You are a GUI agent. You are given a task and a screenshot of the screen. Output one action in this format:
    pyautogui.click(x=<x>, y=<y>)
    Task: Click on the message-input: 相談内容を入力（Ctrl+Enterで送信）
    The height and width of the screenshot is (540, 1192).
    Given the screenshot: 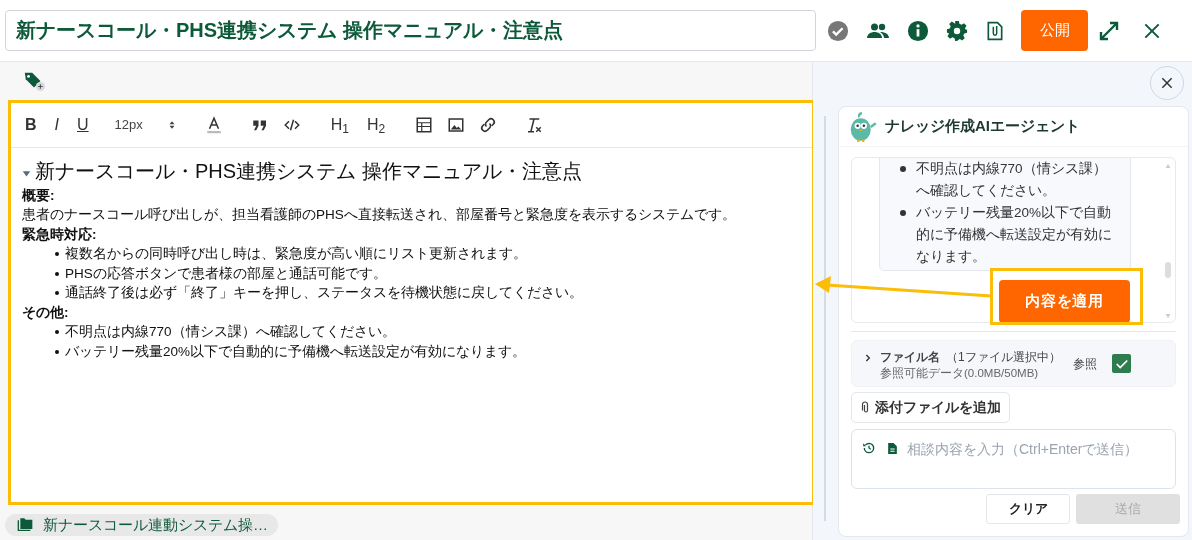 What is the action you would take?
    pyautogui.click(x=1013, y=459)
    